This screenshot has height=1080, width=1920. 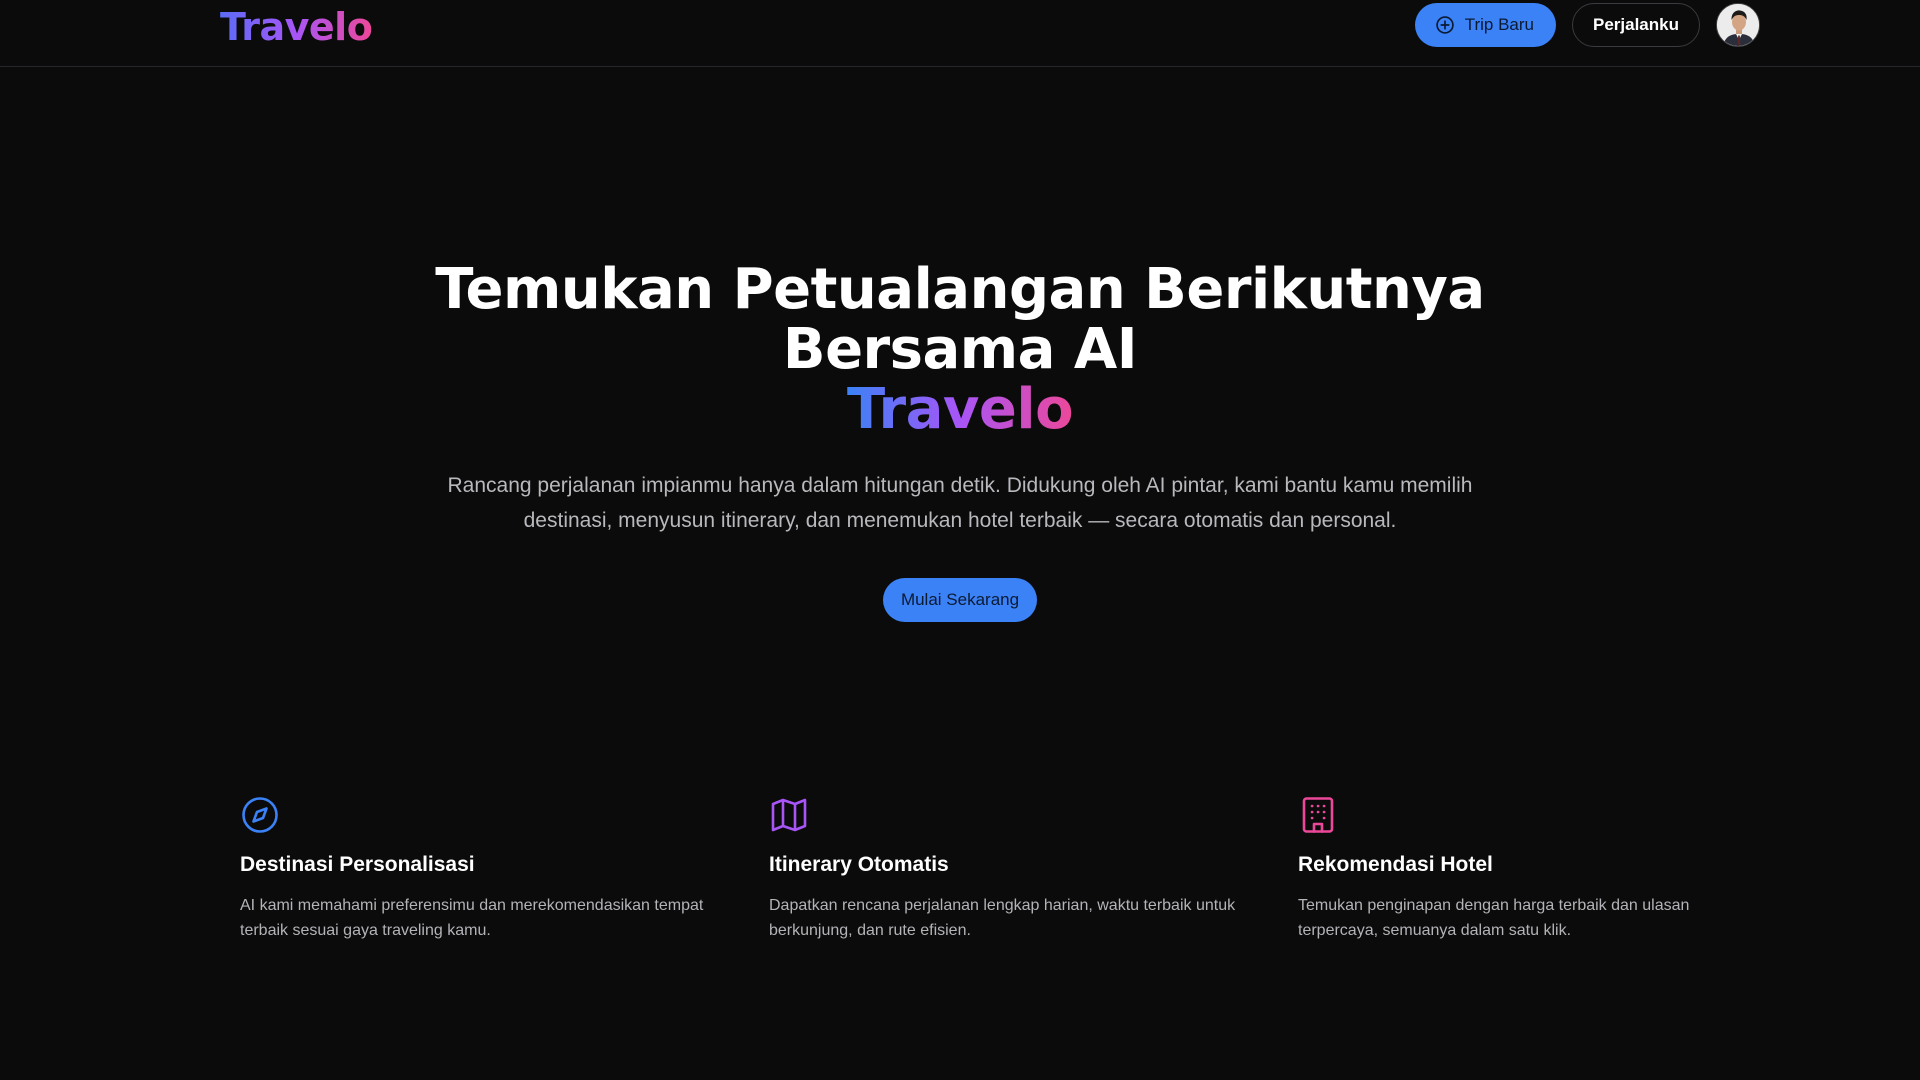 I want to click on new-trip-label: Trip Baru, so click(x=1499, y=24).